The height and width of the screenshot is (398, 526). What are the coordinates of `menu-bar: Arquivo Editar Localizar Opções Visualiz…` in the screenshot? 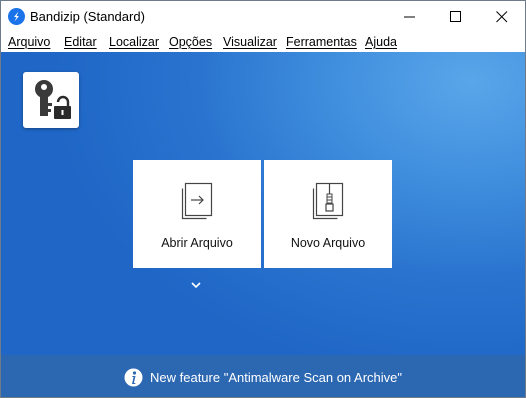 It's located at (263, 42).